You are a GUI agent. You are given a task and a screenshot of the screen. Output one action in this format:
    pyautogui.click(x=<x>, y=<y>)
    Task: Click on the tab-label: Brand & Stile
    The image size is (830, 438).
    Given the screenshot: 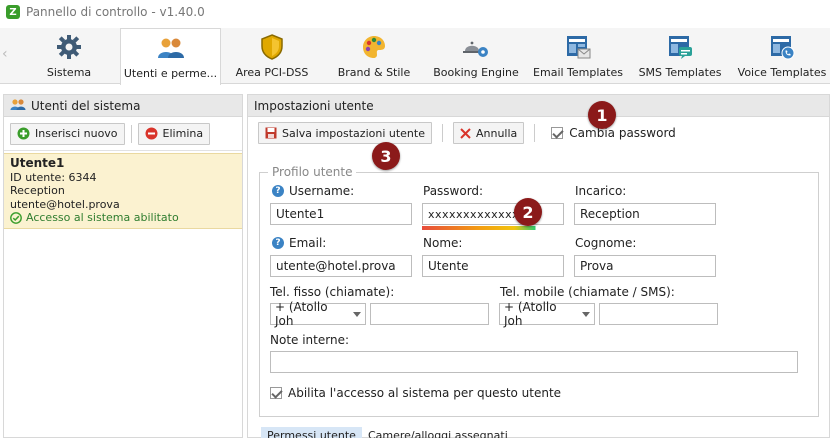 What is the action you would take?
    pyautogui.click(x=374, y=72)
    